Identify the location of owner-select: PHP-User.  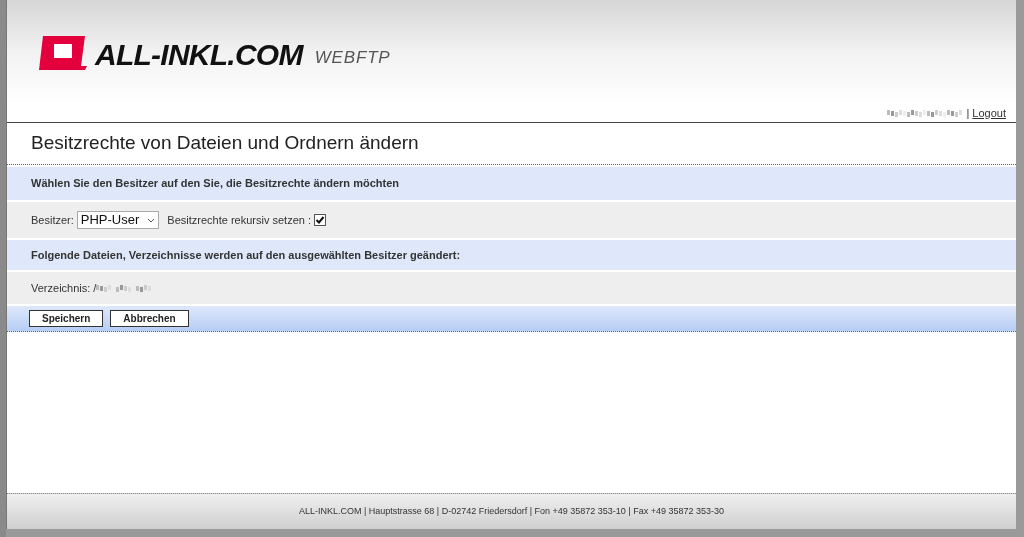
(118, 220).